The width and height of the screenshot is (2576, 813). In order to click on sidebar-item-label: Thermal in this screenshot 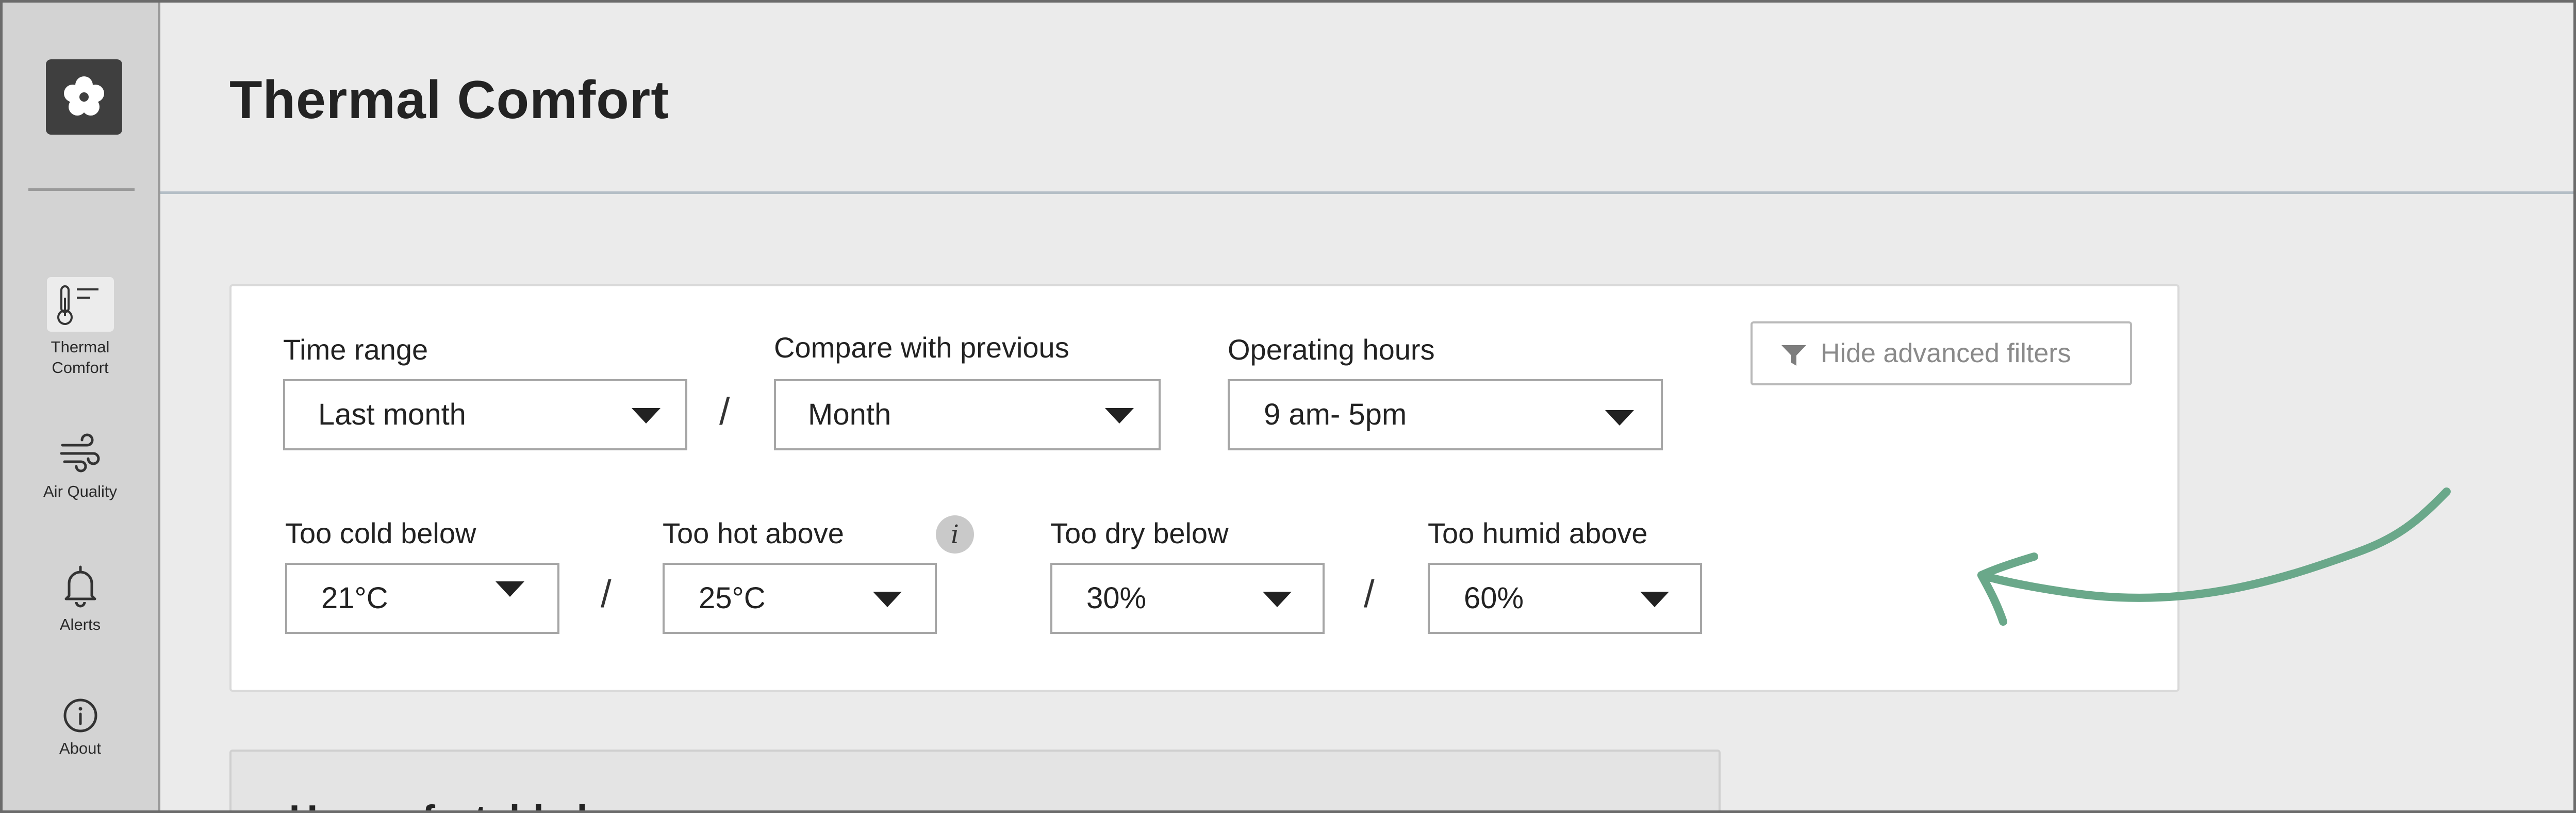, I will do `click(80, 347)`.